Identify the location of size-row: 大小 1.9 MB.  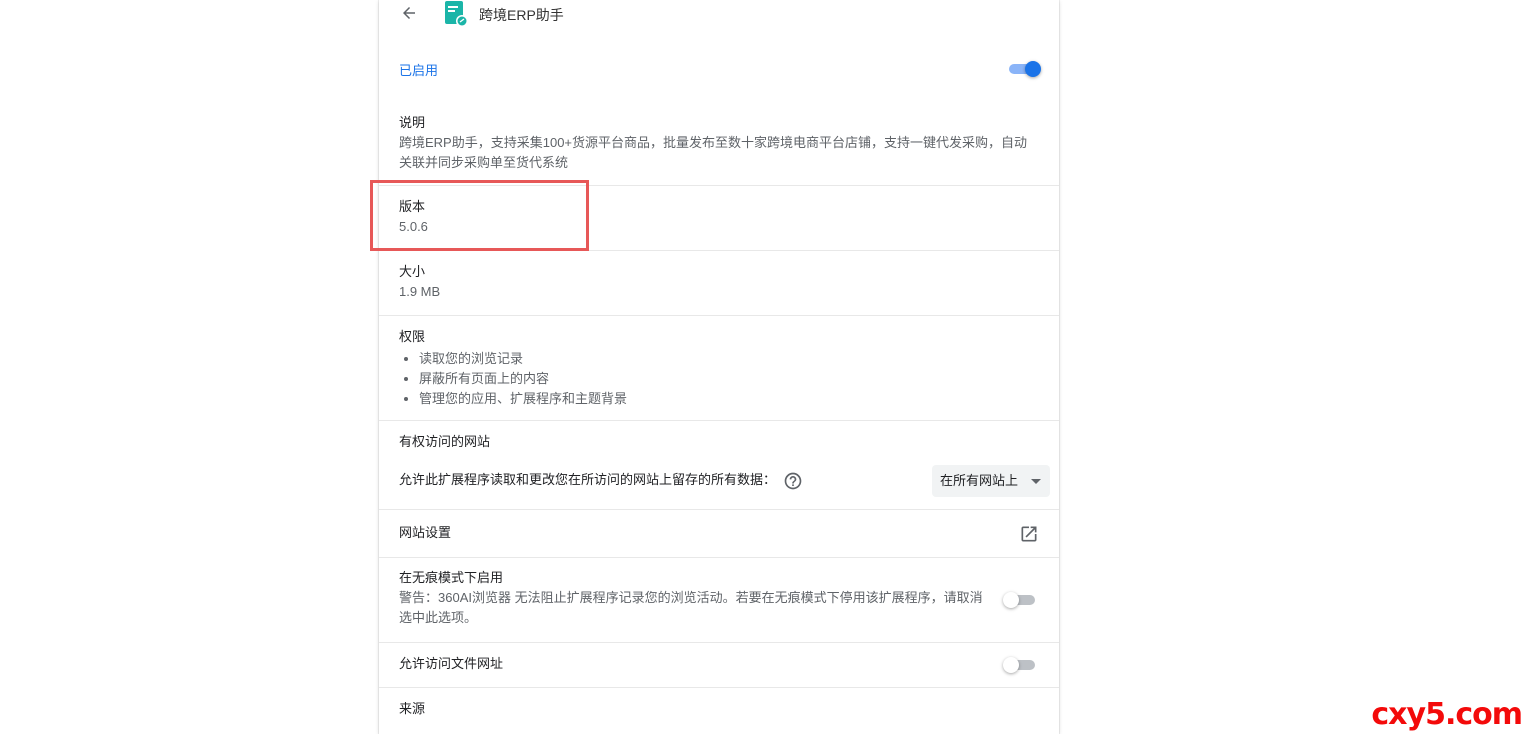
(719, 283).